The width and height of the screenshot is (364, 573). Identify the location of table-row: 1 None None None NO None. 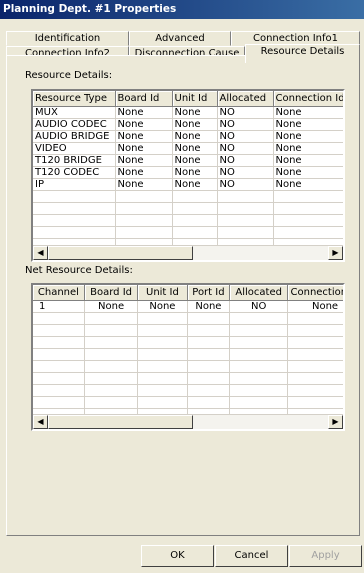
(188, 306).